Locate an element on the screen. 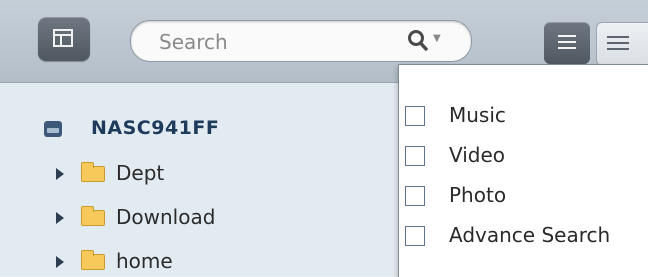  video-checkbox is located at coordinates (415, 156).